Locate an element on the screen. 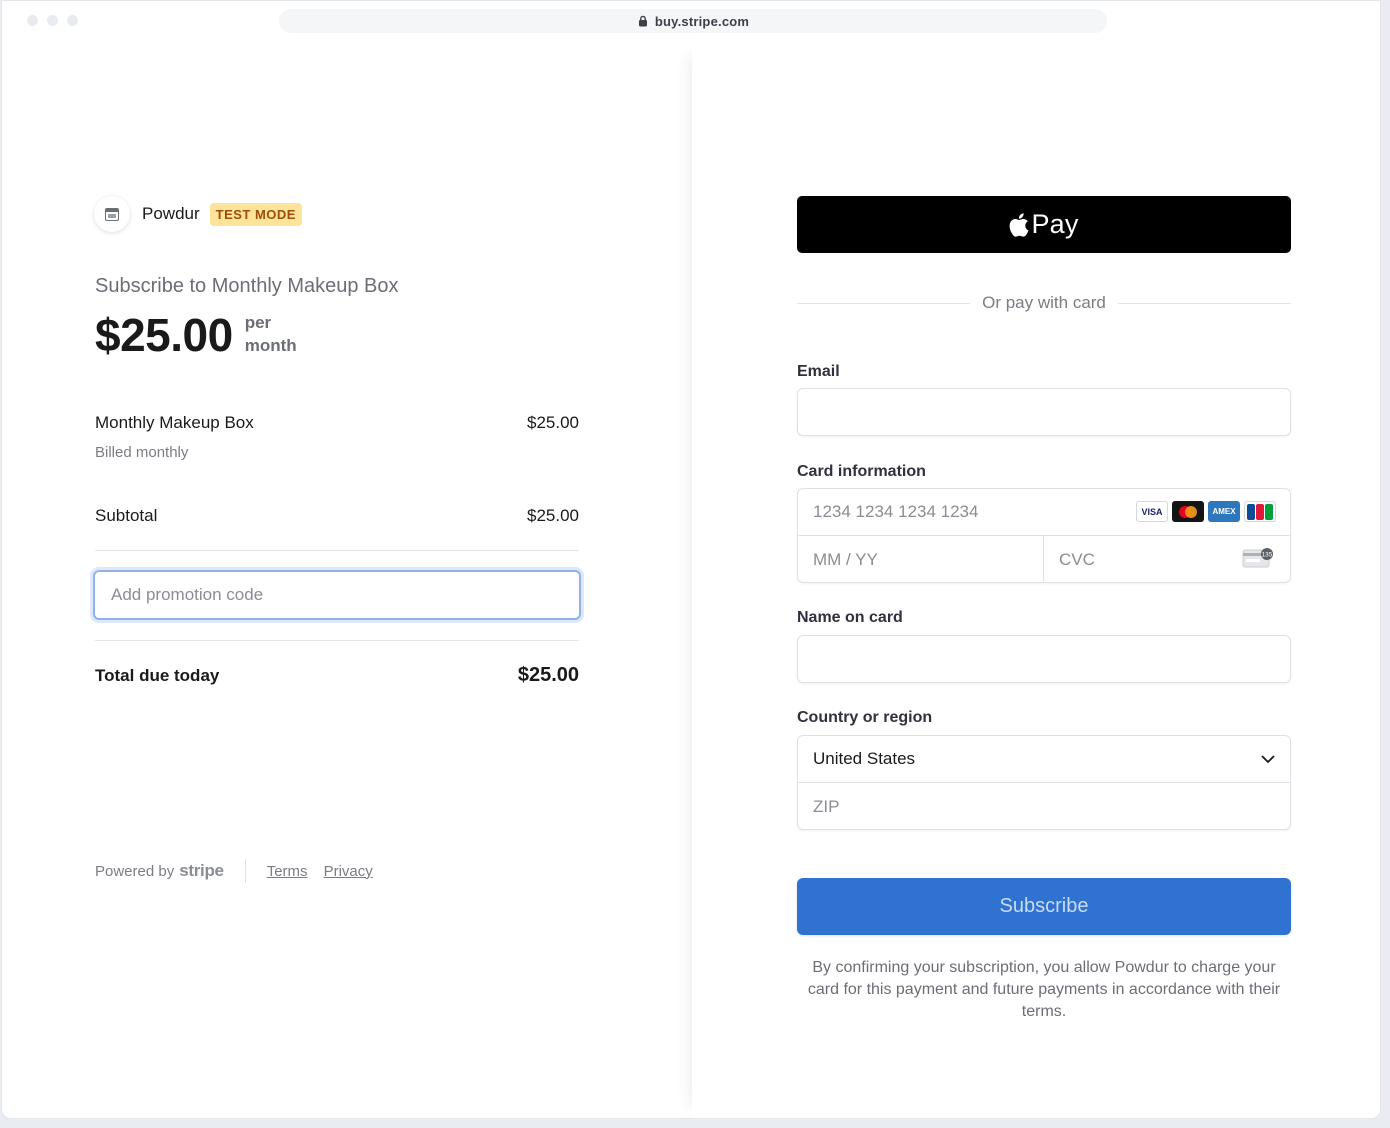 This screenshot has height=1128, width=1390. card-information-label: Card information is located at coordinates (861, 471).